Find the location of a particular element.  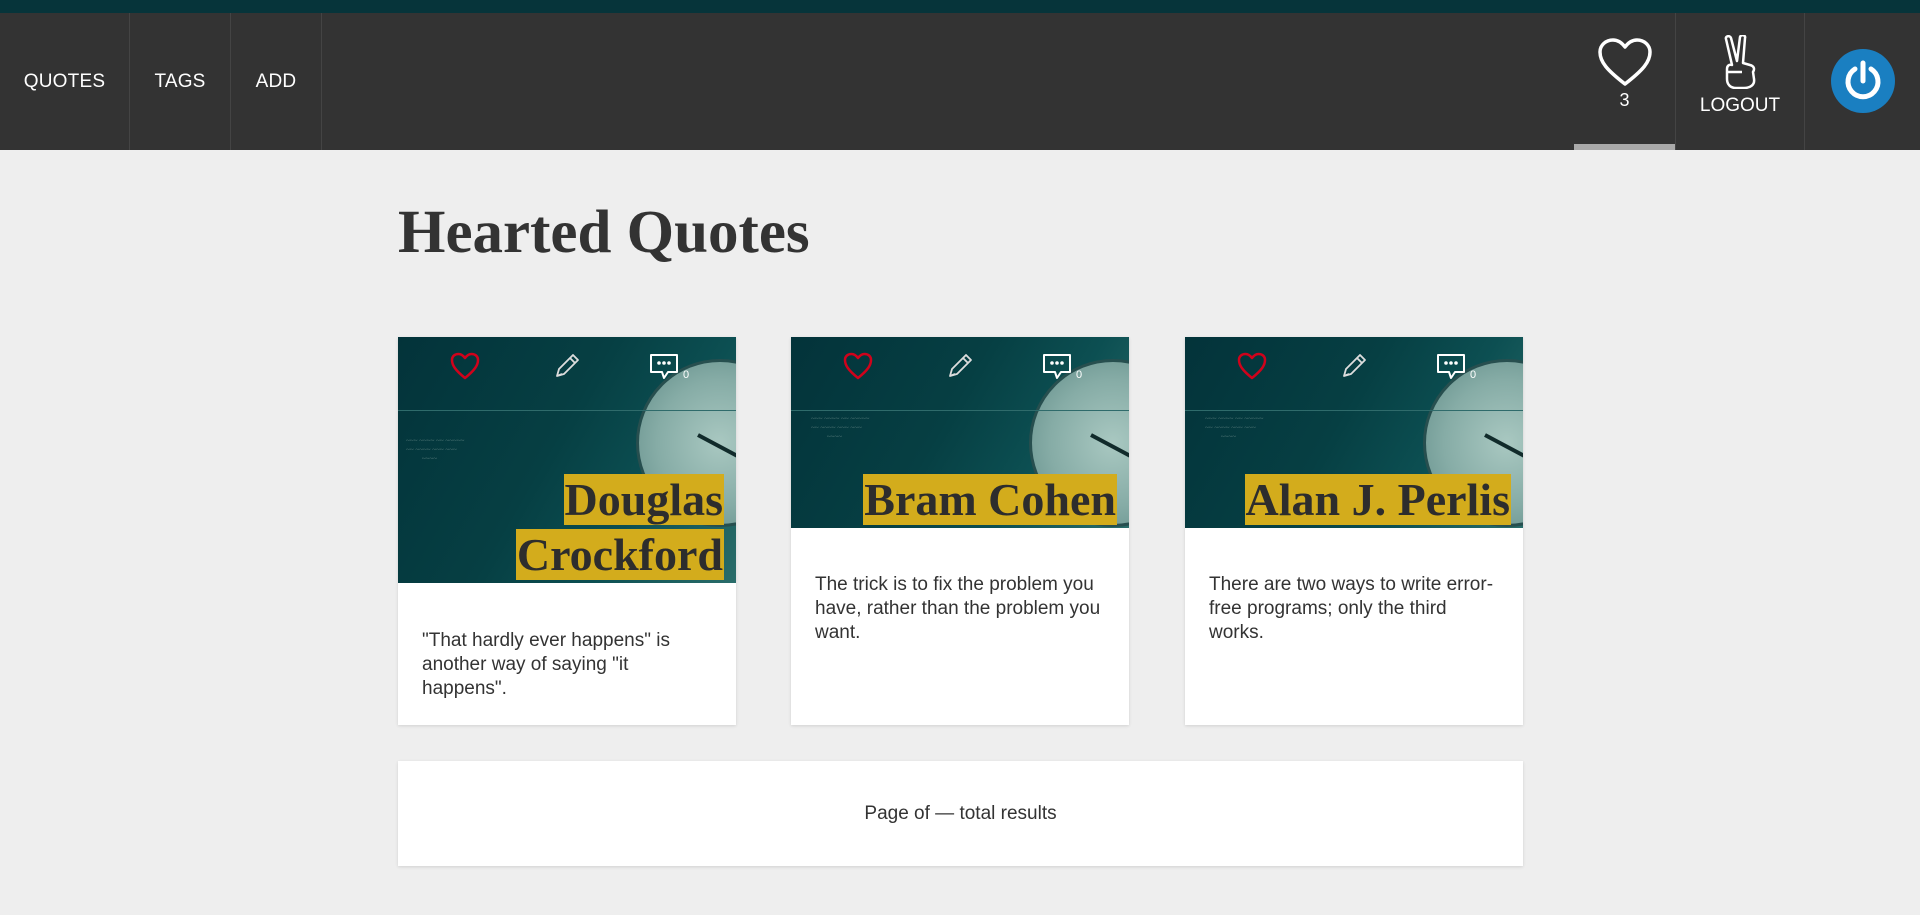

author-name-line: Bram Cohen is located at coordinates (990, 499).